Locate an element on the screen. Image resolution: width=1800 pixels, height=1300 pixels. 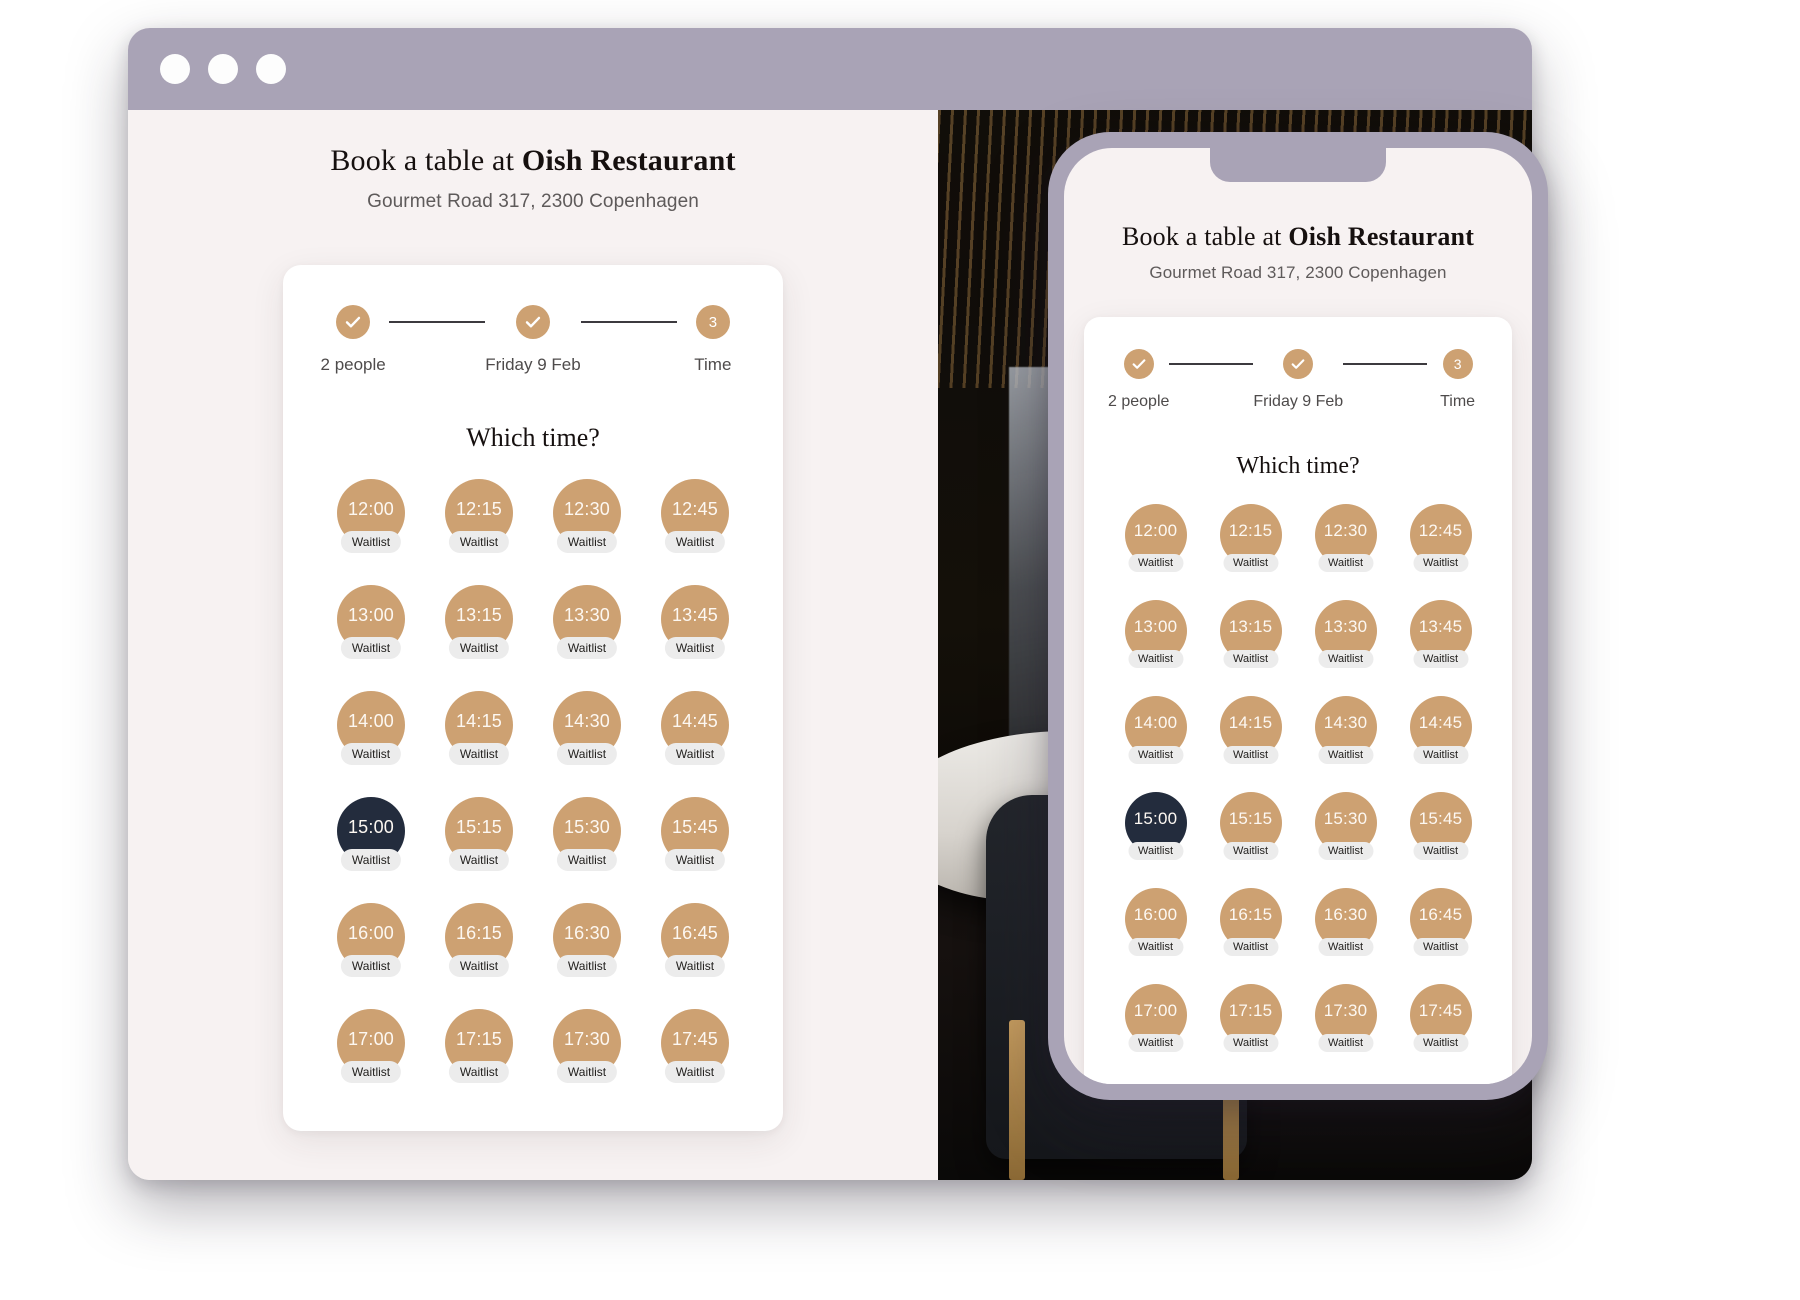
stepper-label-date-mobile: Friday 9 Feb is located at coordinates (1298, 401).